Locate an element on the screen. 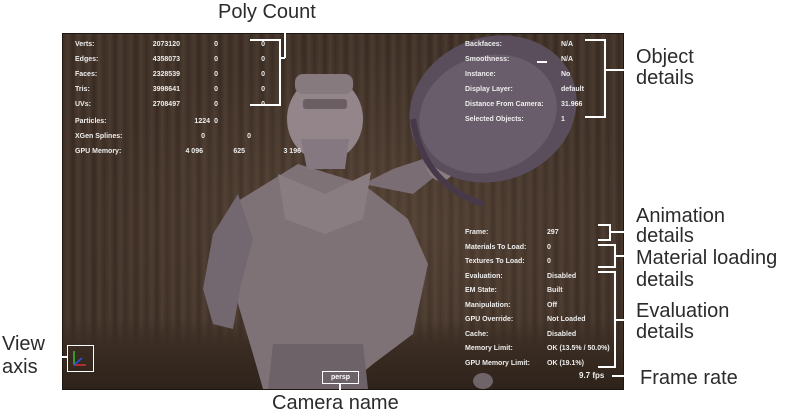 The image size is (794, 418). faces-value-3: 0 is located at coordinates (263, 74).